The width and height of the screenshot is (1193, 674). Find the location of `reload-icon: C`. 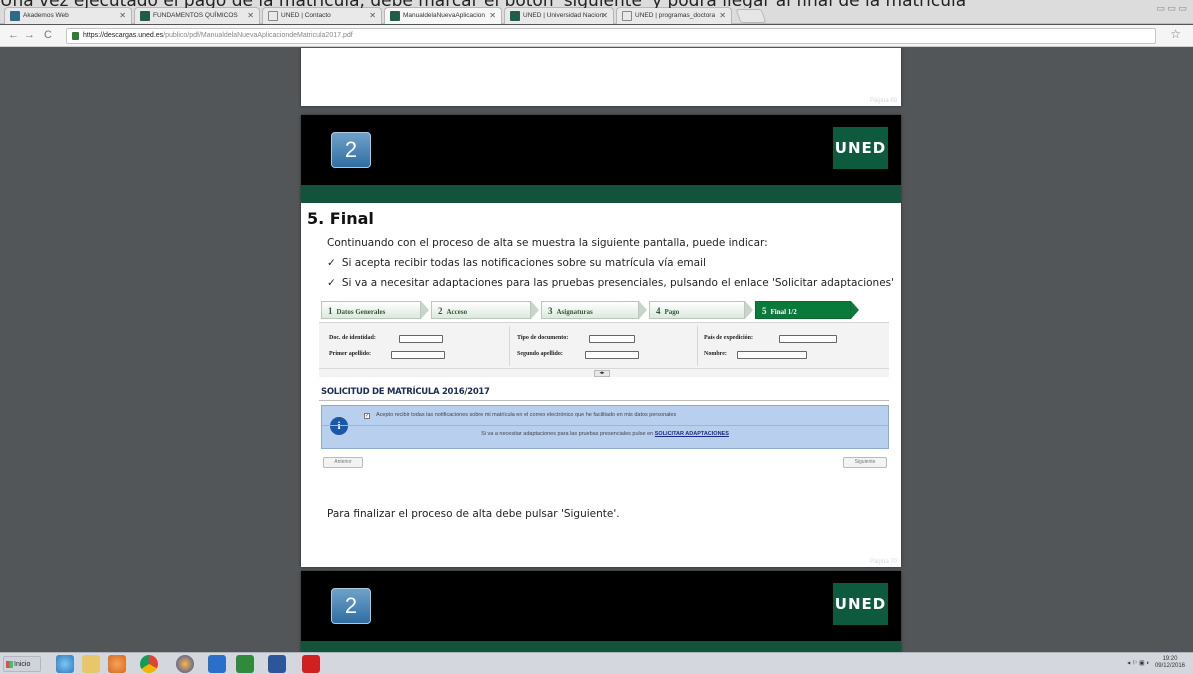

reload-icon: C is located at coordinates (48, 35).